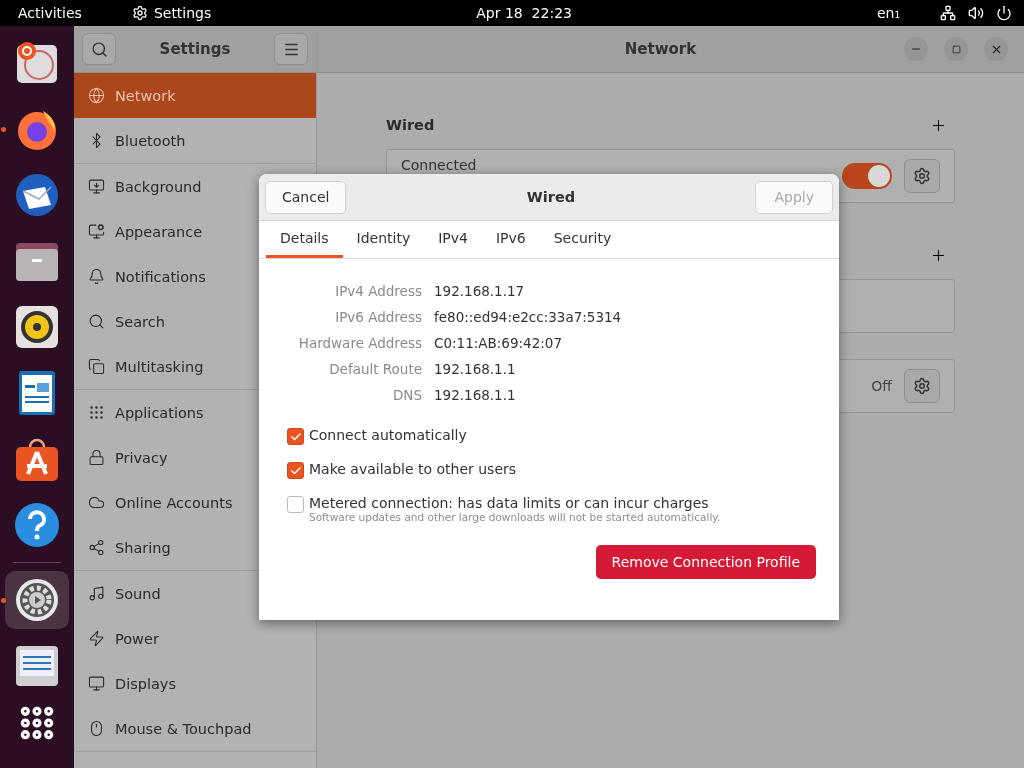 The image size is (1024, 768). I want to click on tab: IPv4, so click(453, 239).